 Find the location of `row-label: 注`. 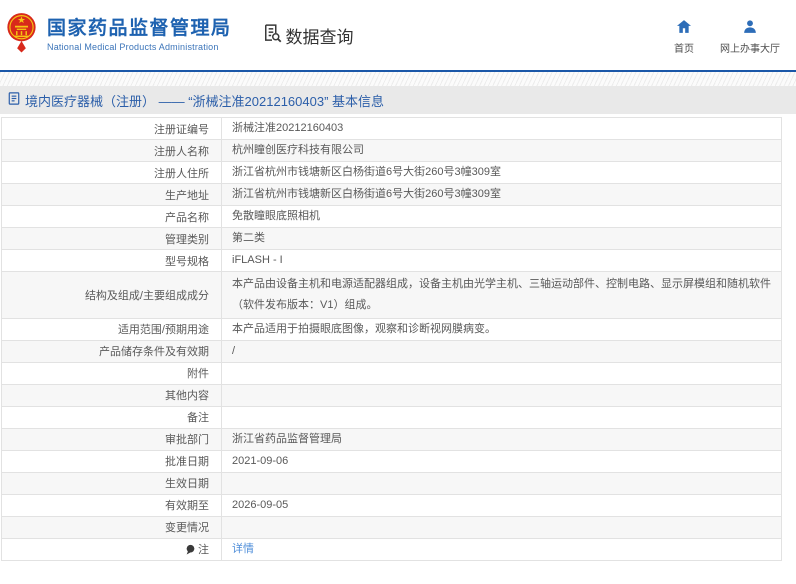

row-label: 注 is located at coordinates (111, 549).